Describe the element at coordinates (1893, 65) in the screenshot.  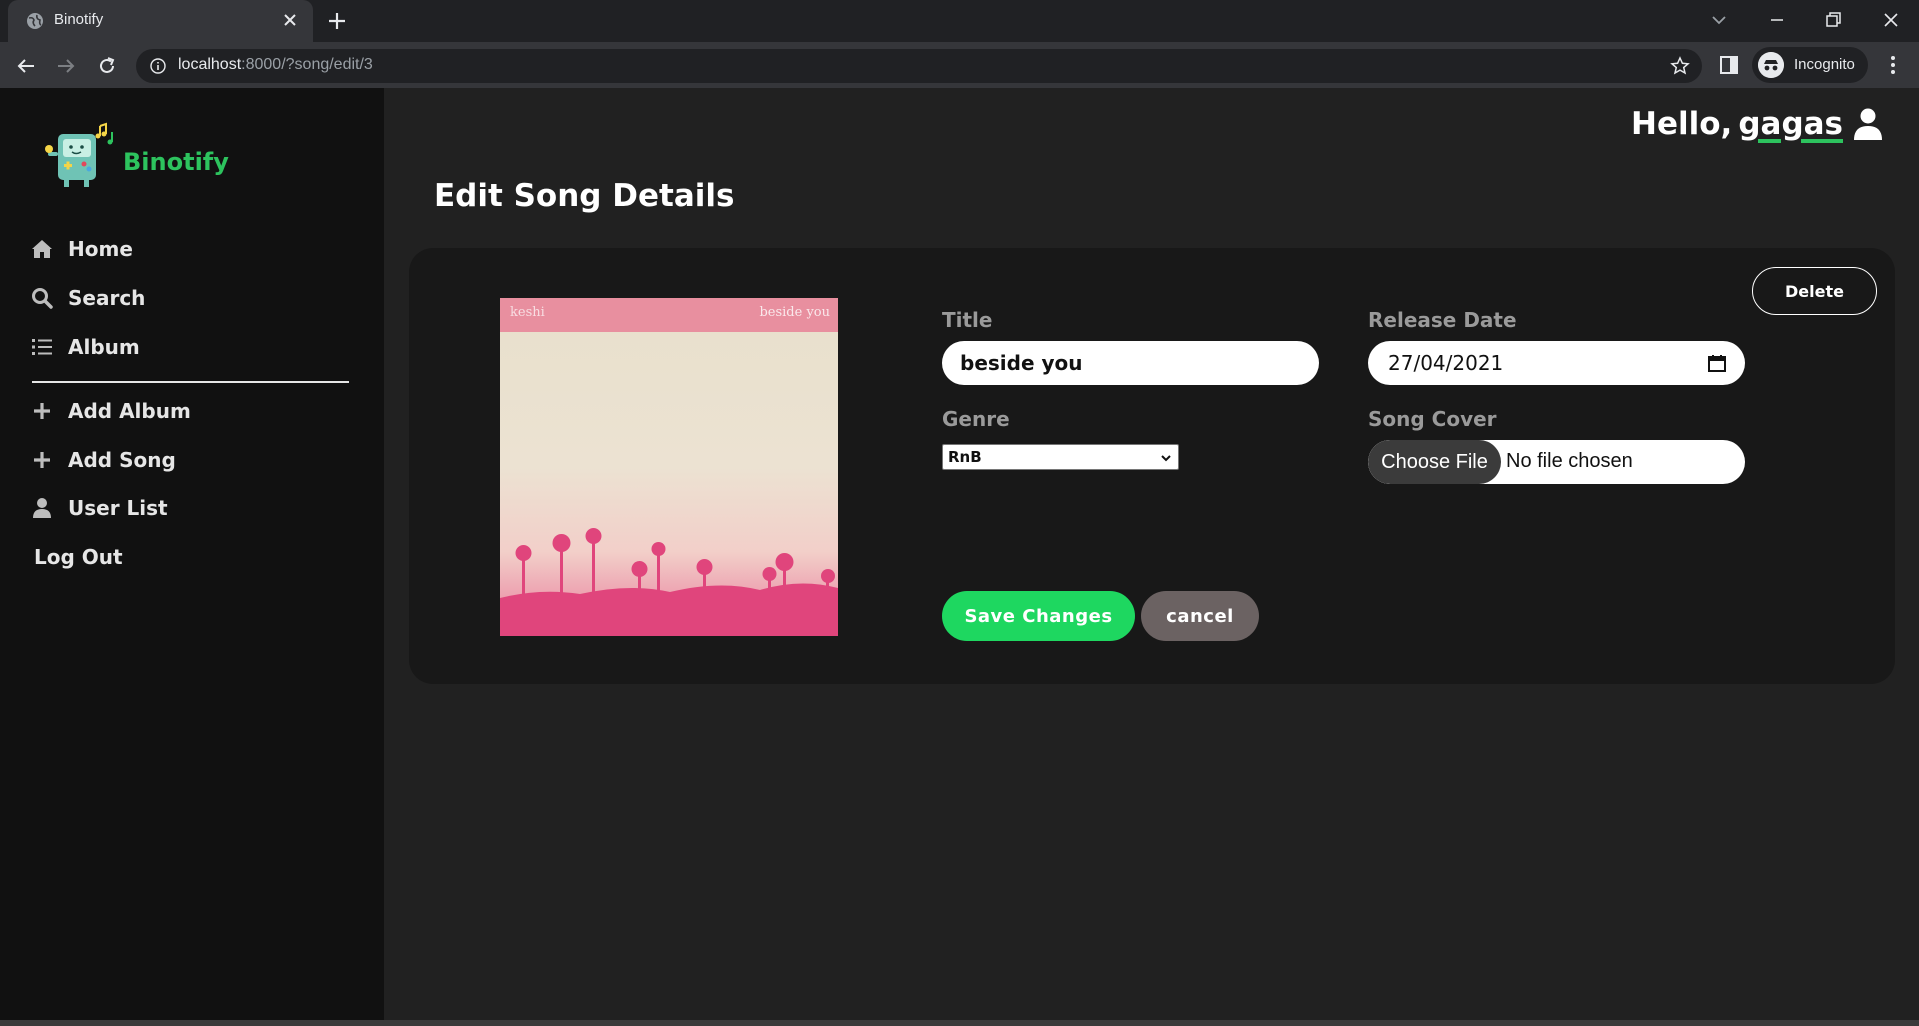
I see `kebab-menu-icon` at that location.